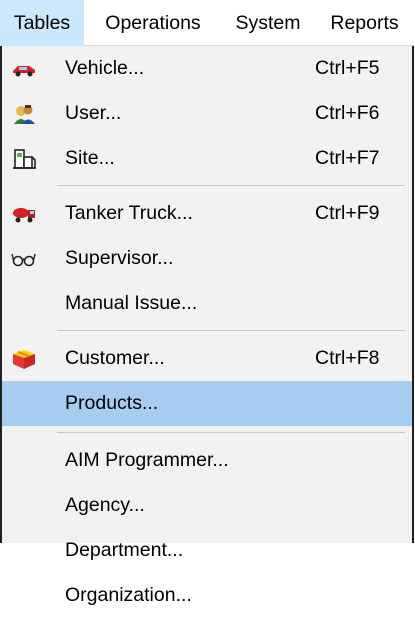 This screenshot has width=415, height=618. Describe the element at coordinates (153, 23) in the screenshot. I see `menubar-operations: Operations` at that location.